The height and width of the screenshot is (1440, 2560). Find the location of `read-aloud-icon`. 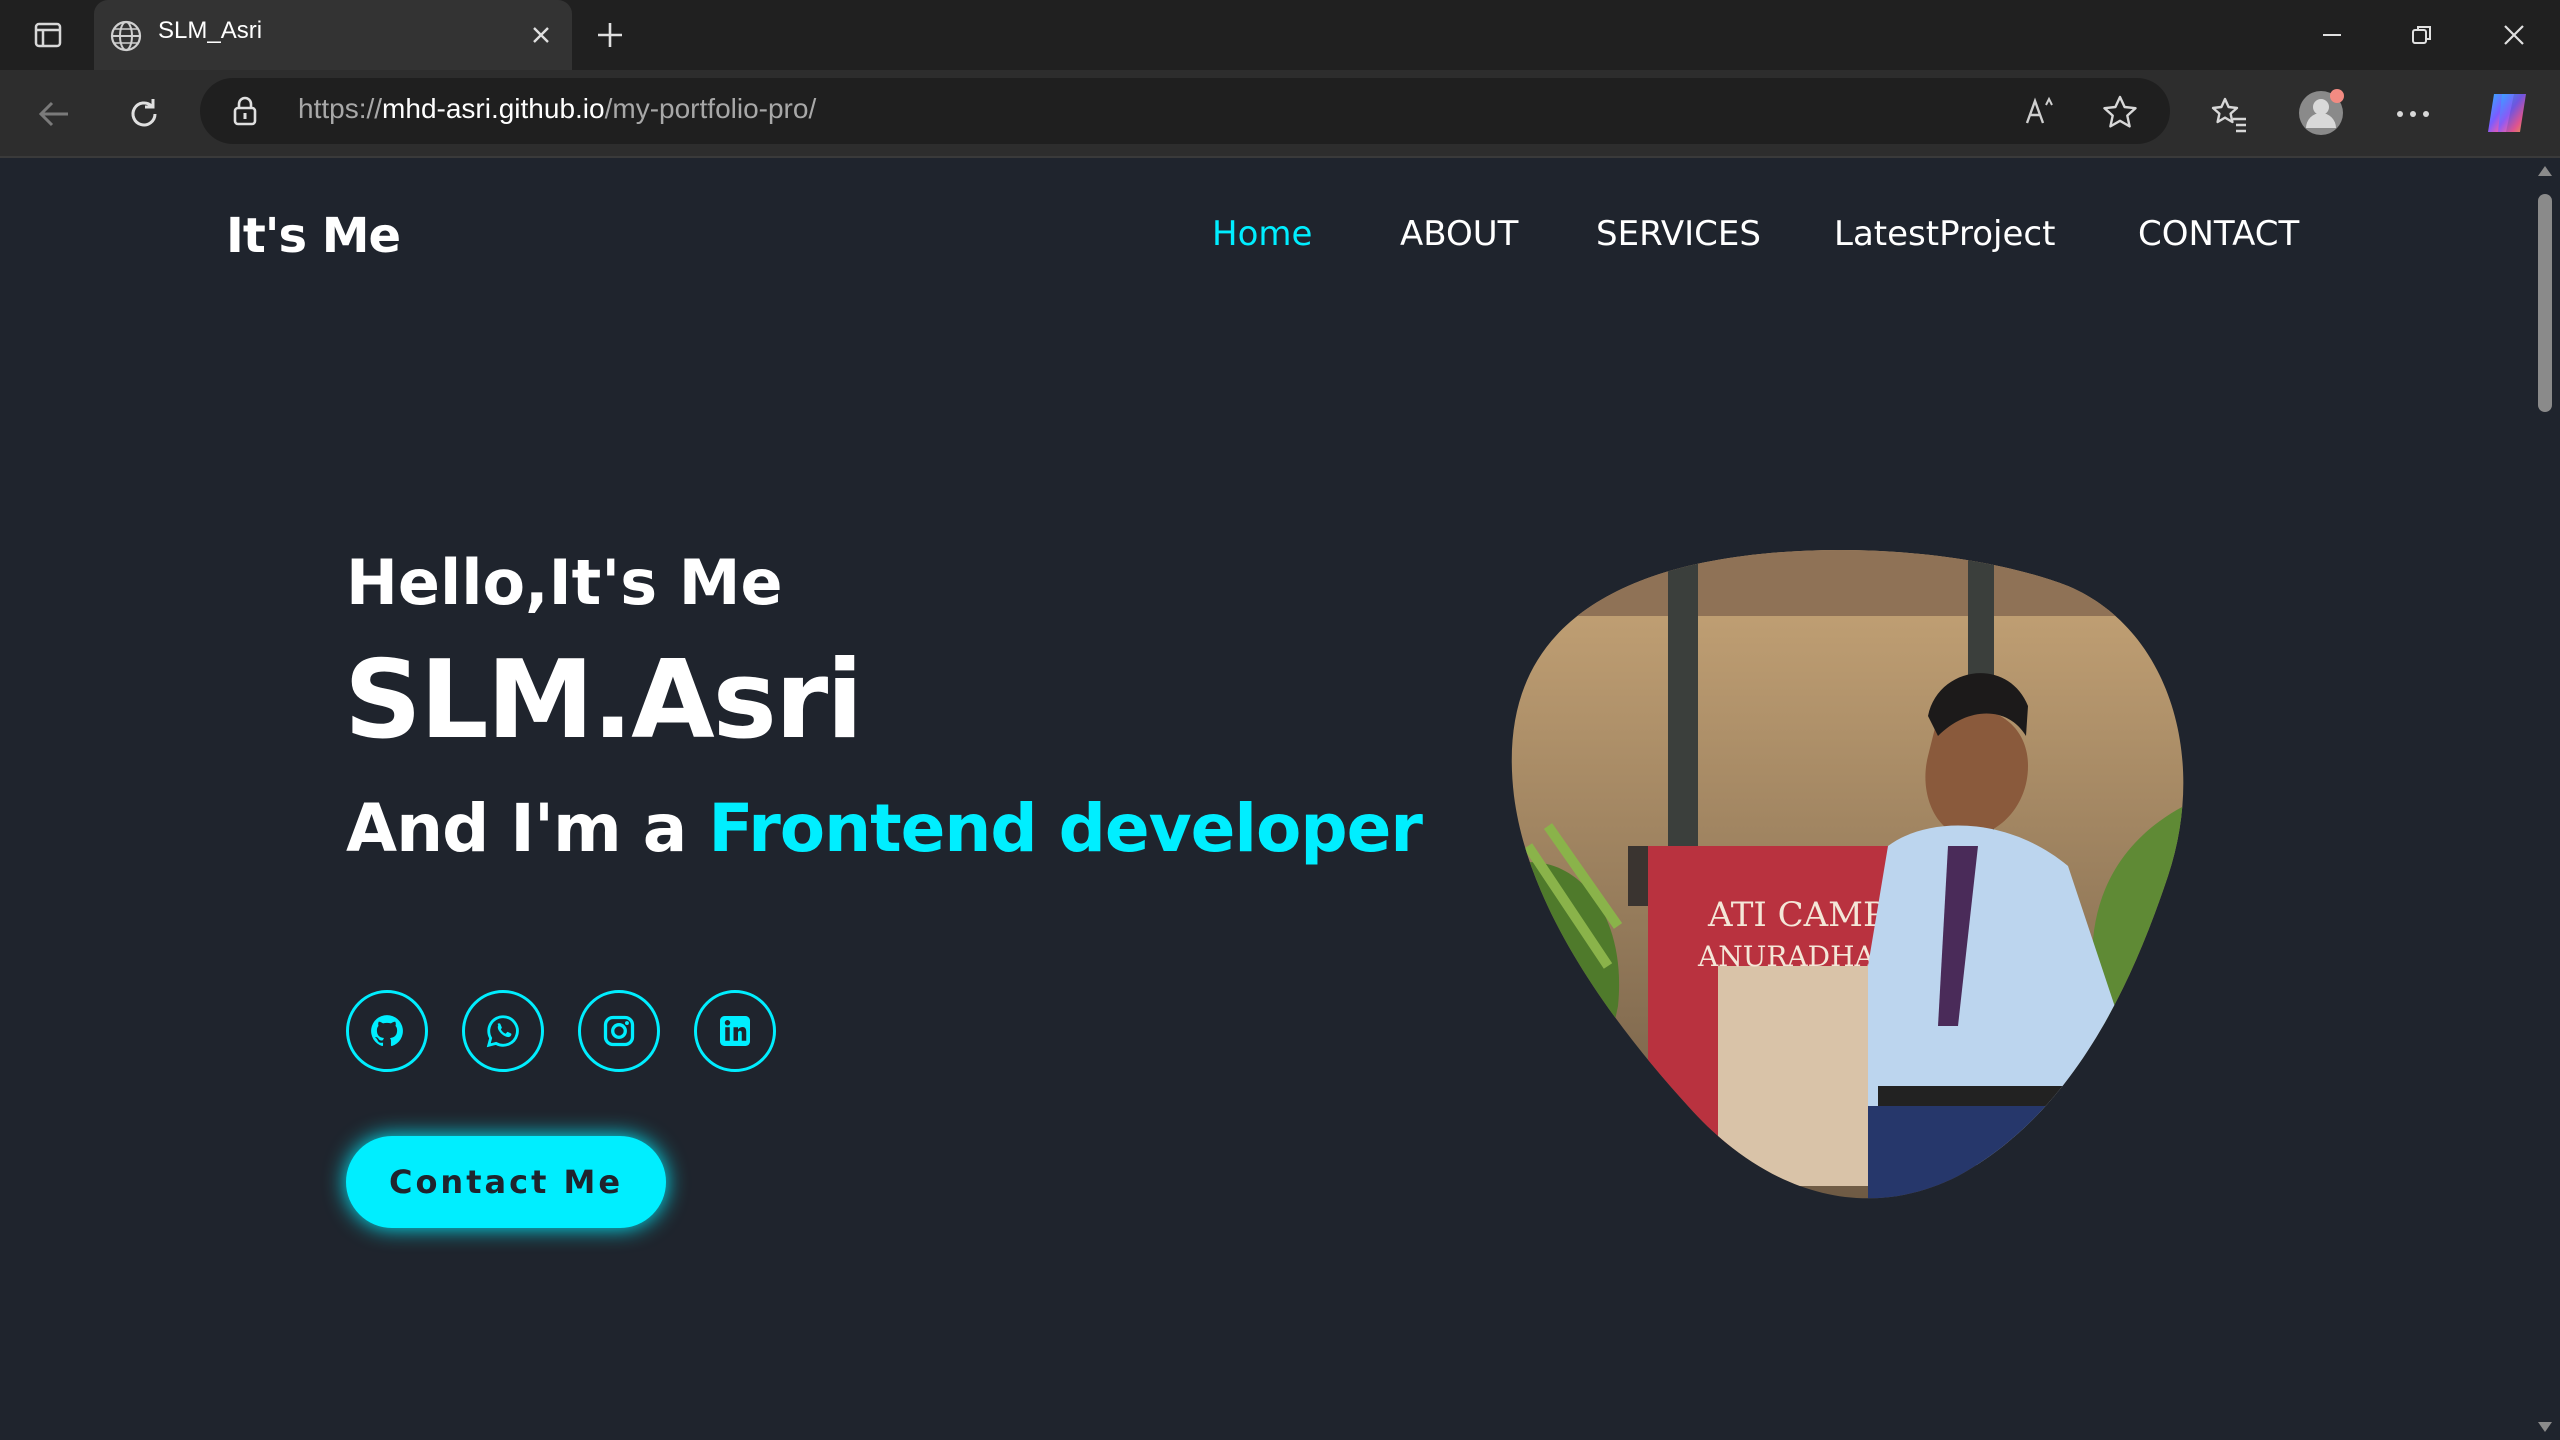

read-aloud-icon is located at coordinates (2039, 110).